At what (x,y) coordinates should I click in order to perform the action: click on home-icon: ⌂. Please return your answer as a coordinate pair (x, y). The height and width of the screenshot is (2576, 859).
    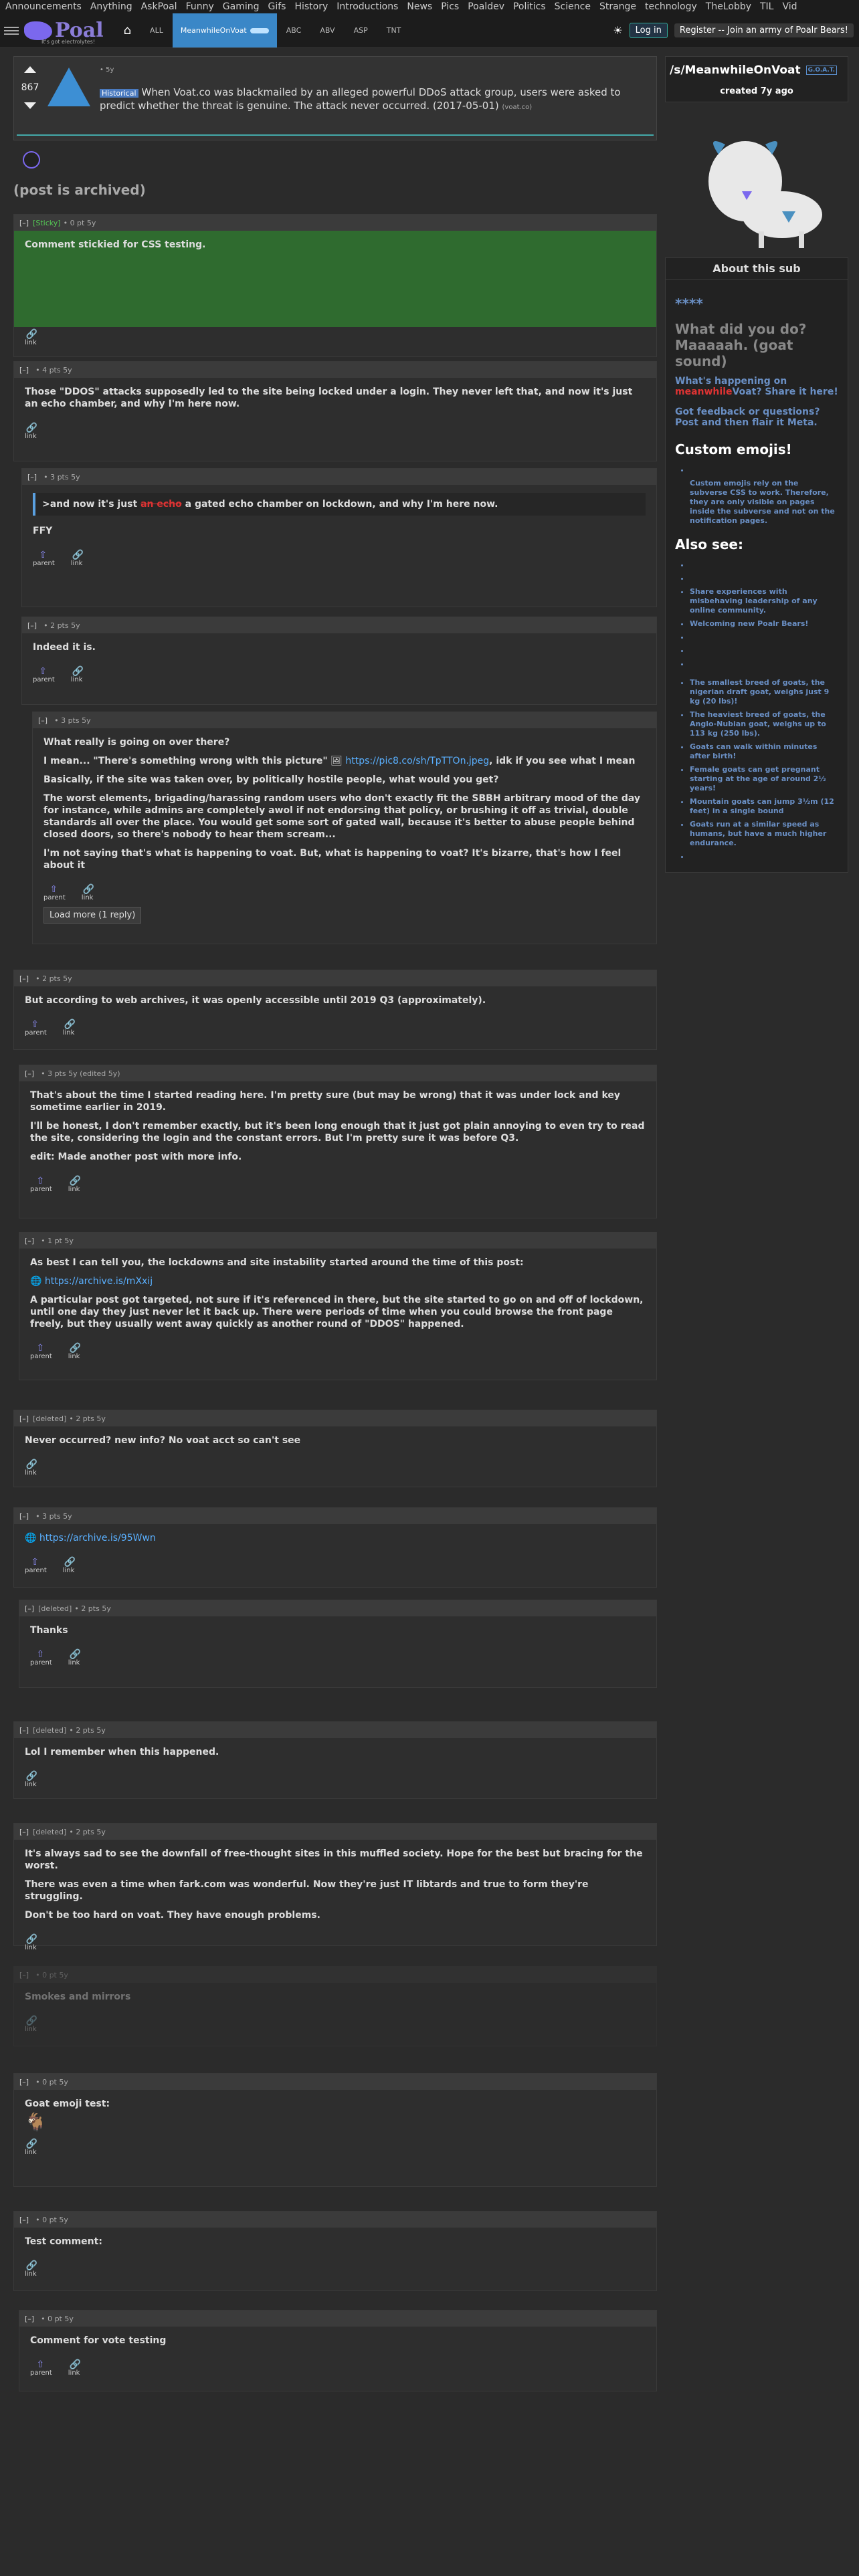
    Looking at the image, I should click on (127, 30).